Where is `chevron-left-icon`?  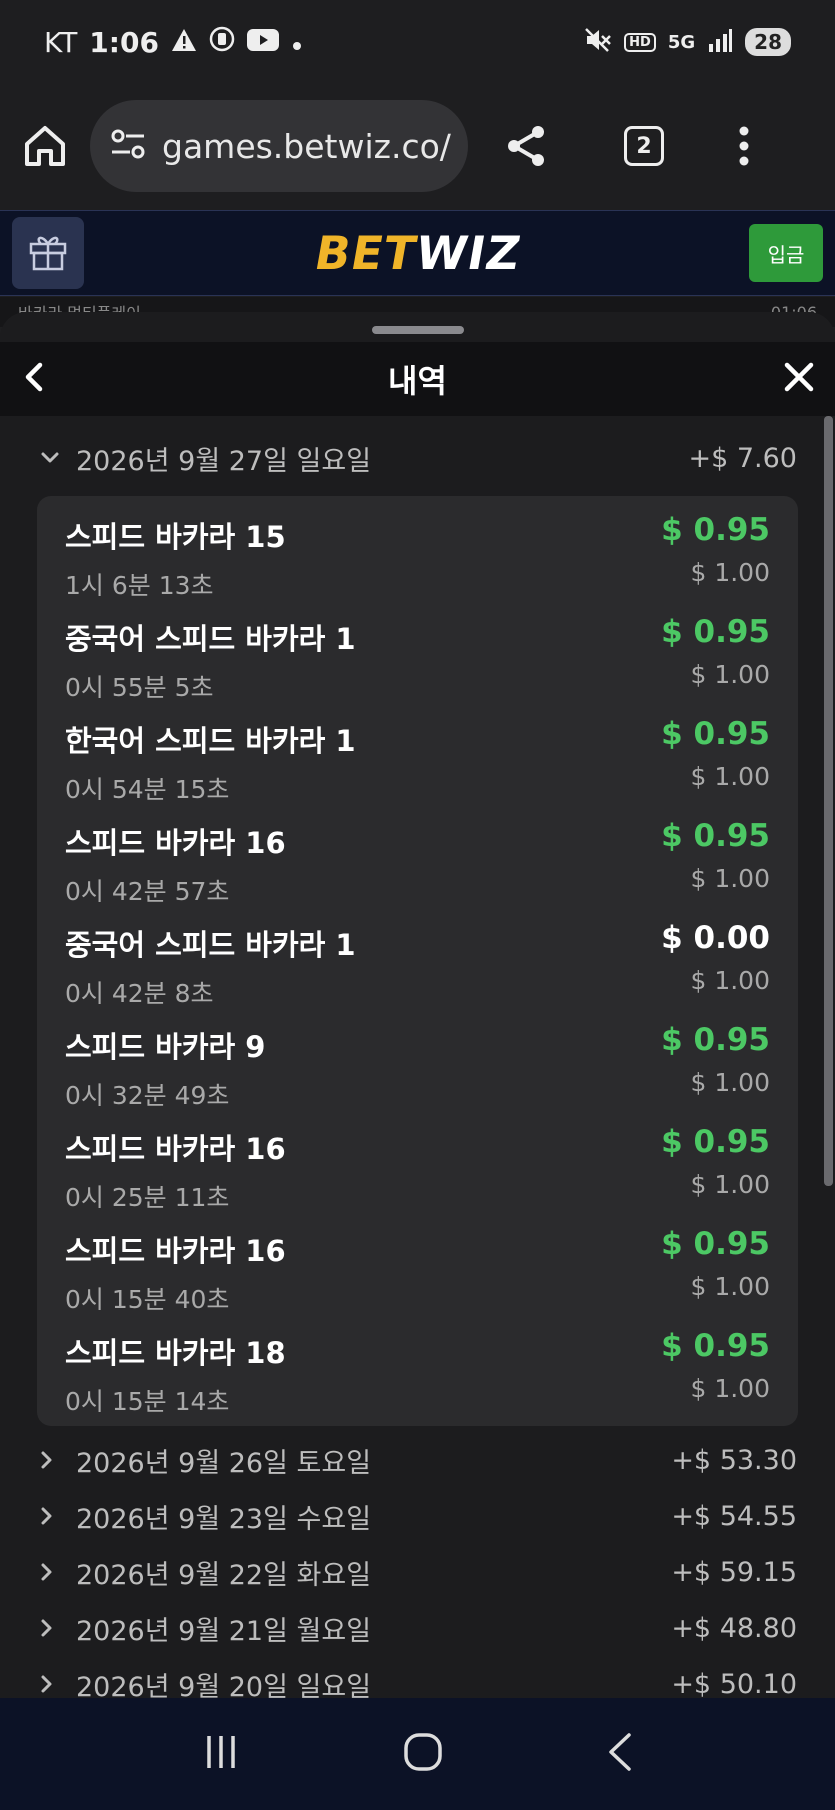 chevron-left-icon is located at coordinates (35, 379).